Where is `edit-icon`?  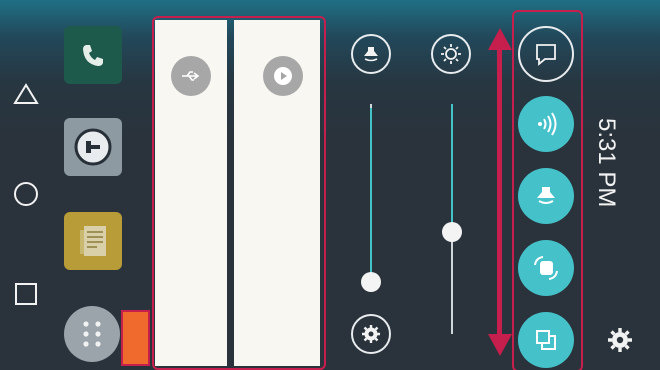
edit-icon is located at coordinates (546, 55).